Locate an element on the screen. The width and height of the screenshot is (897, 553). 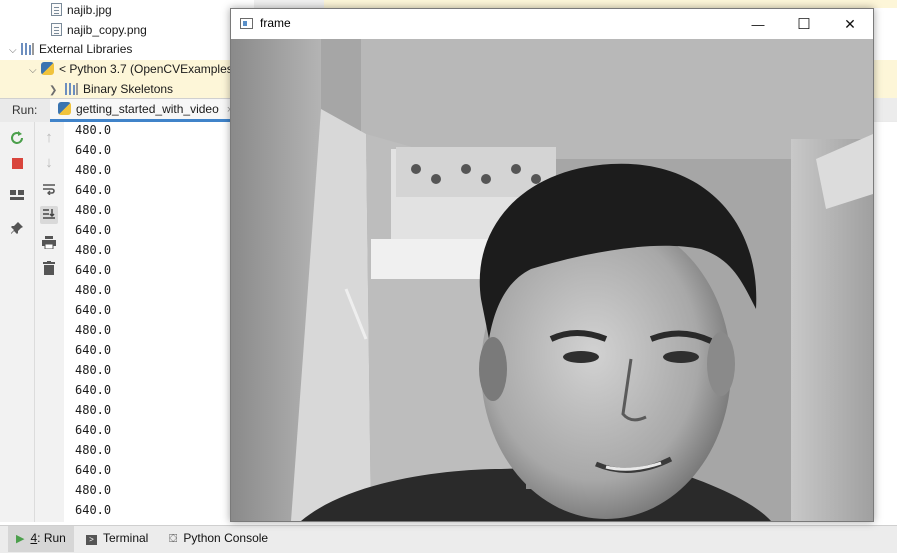
pin-tab-button is located at coordinates (17, 228).